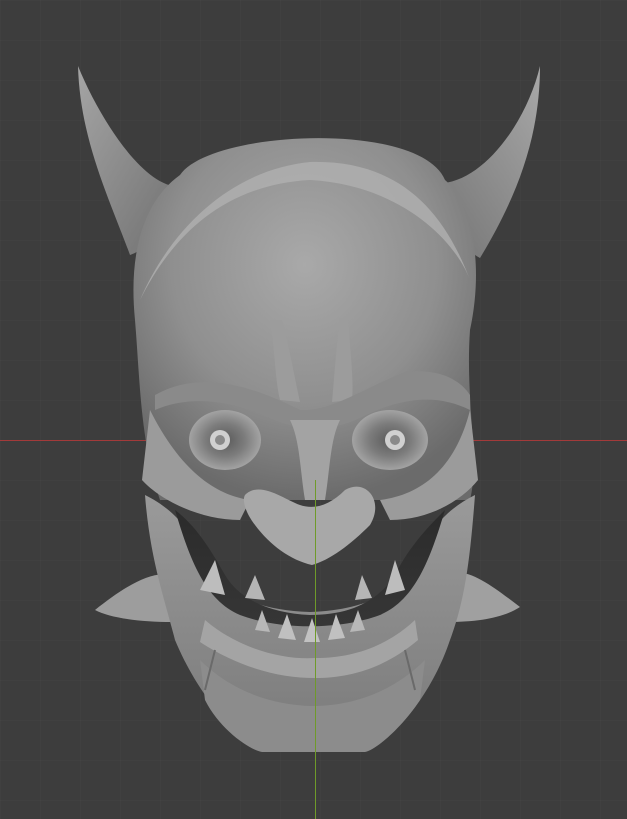 The image size is (627, 819). Describe the element at coordinates (315, 649) in the screenshot. I see `y-axis-line` at that location.